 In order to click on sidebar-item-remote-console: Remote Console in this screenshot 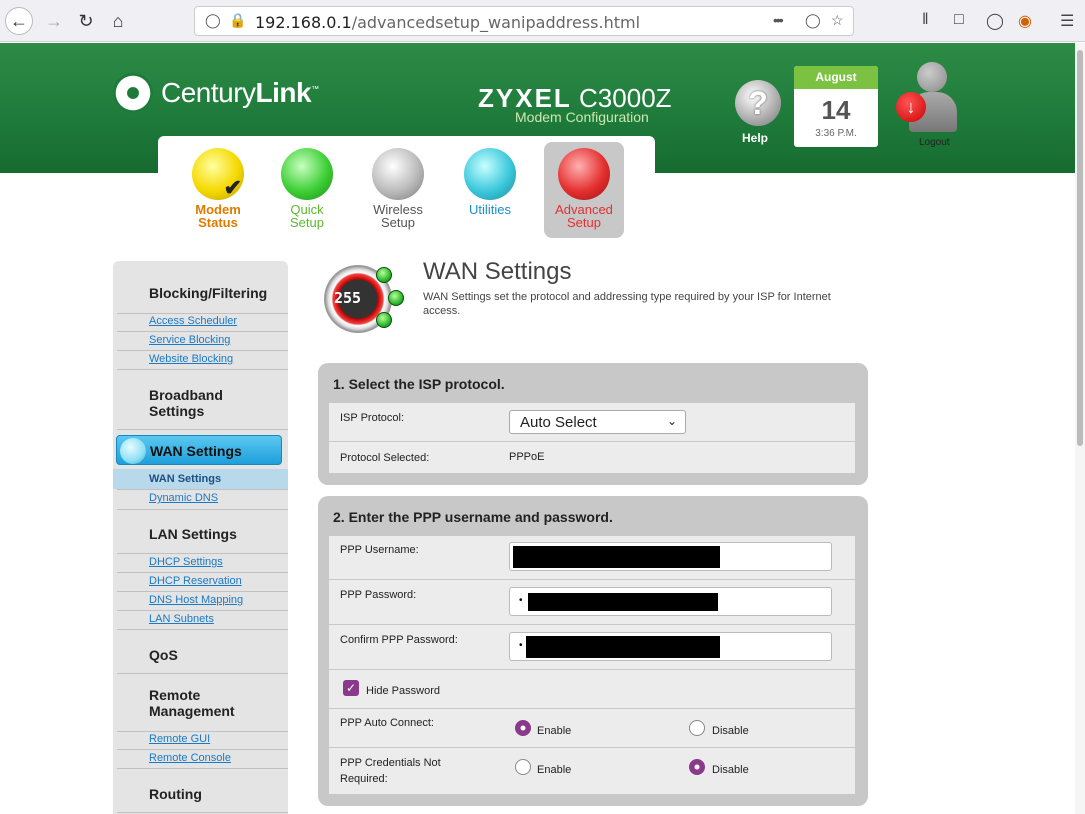, I will do `click(190, 758)`.